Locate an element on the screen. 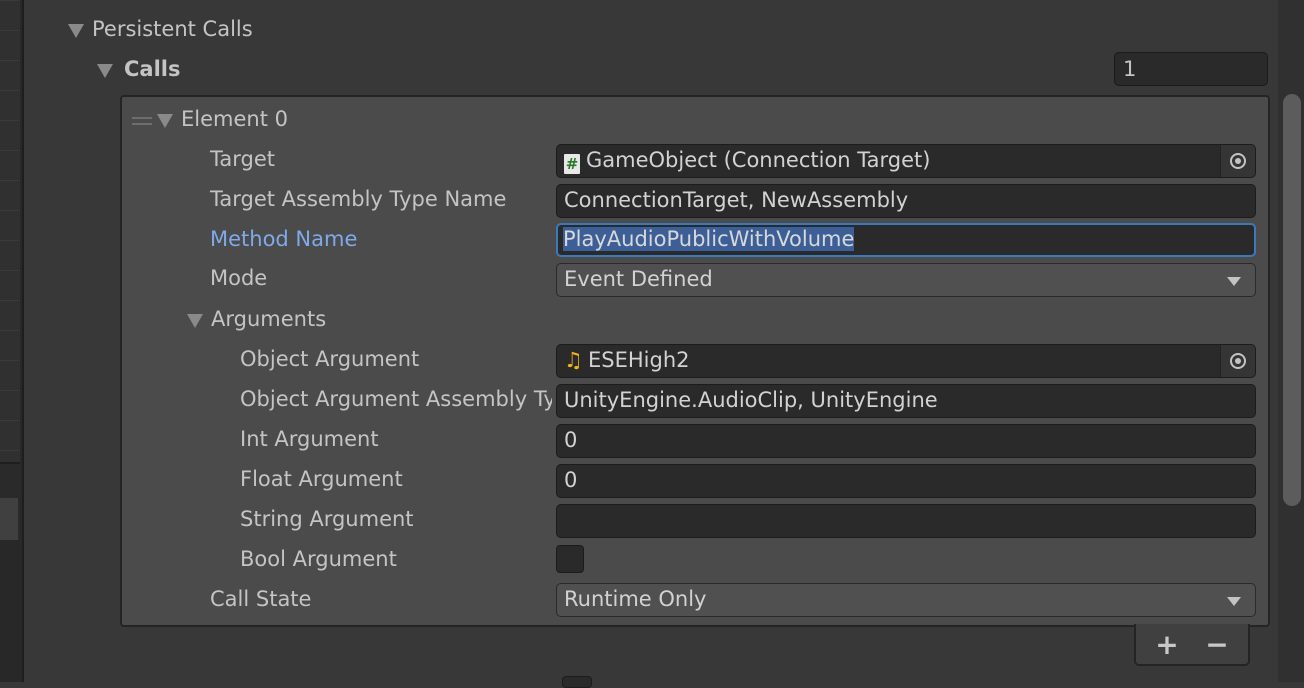  string-argument-label: String Argument is located at coordinates (327, 519).